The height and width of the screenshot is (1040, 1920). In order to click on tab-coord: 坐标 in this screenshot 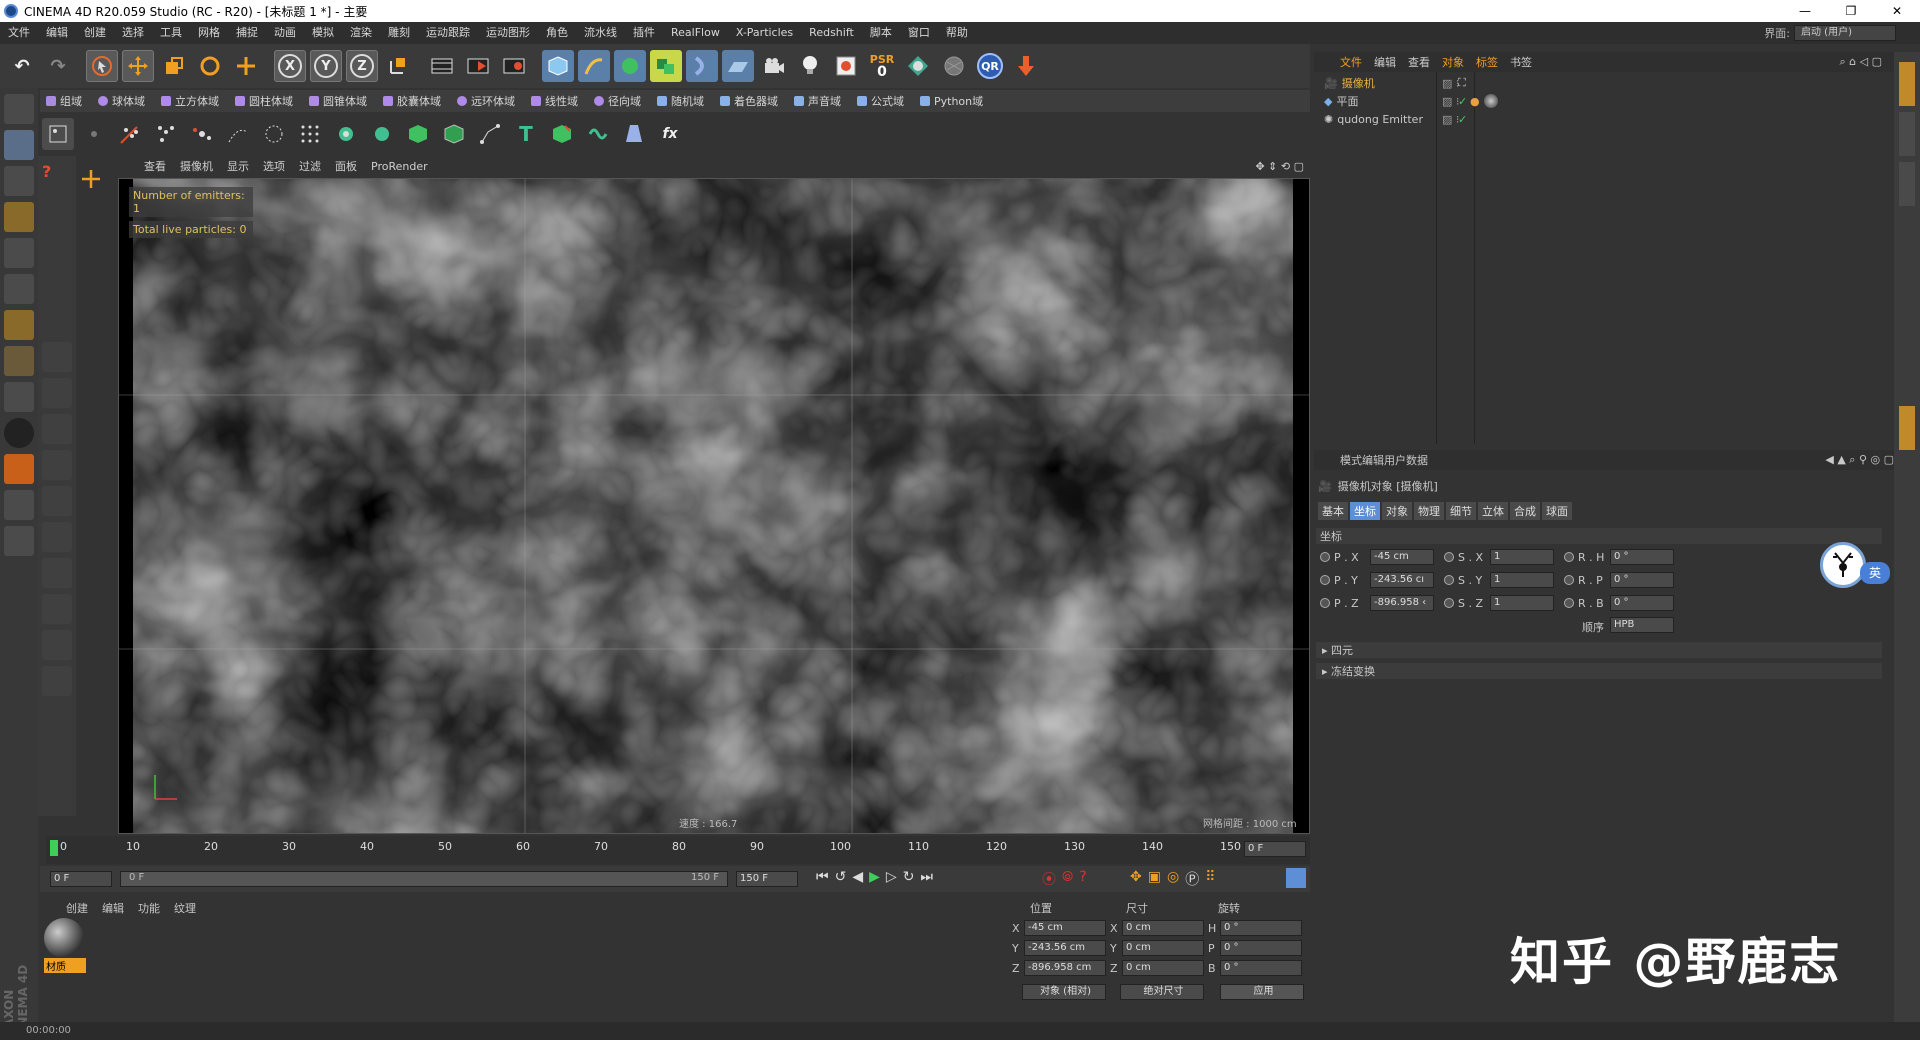, I will do `click(1365, 511)`.